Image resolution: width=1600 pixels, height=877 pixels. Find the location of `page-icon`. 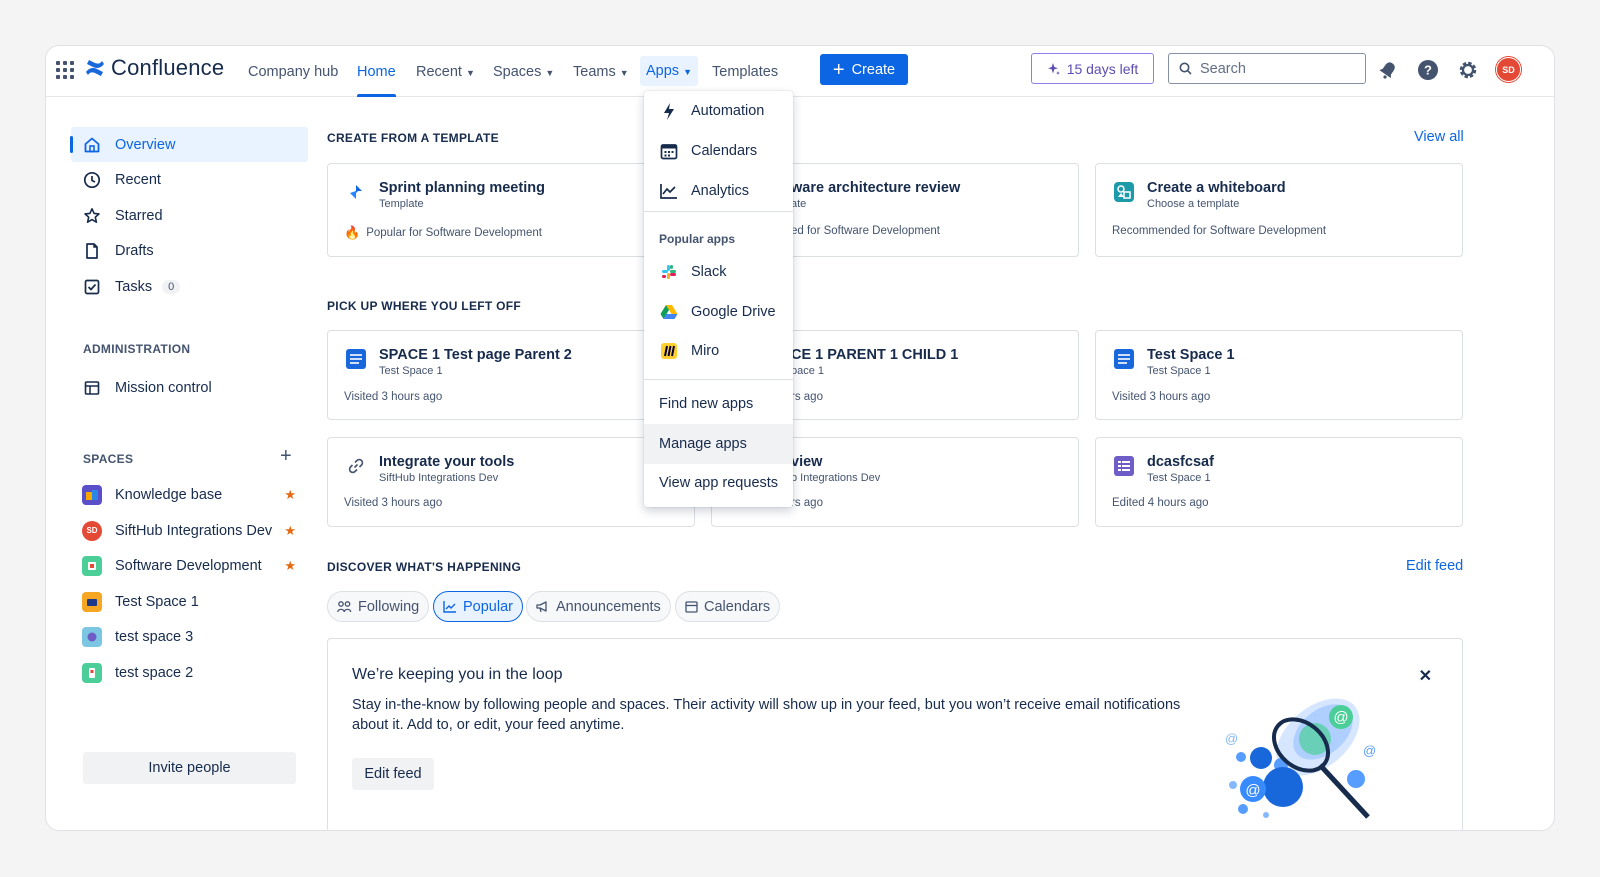

page-icon is located at coordinates (1124, 359).